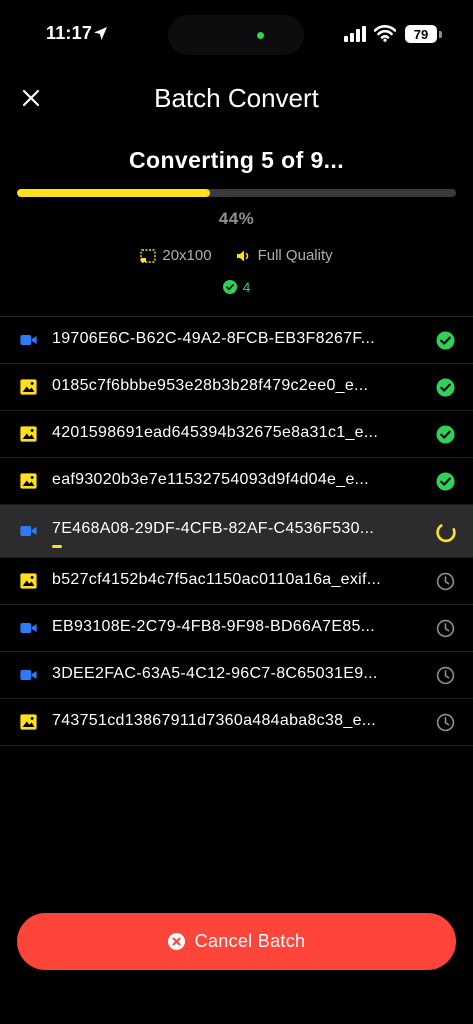  I want to click on nav-bar: Batch Convert, so click(236, 97).